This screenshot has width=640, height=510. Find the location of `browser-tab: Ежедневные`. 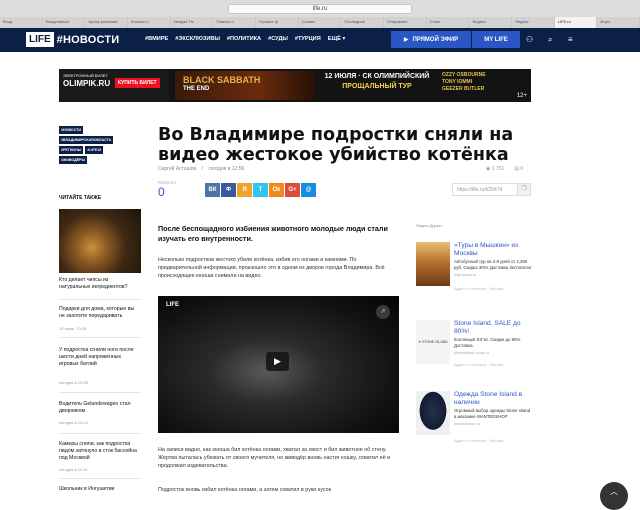

browser-tab: Ежедневные is located at coordinates (64, 22).